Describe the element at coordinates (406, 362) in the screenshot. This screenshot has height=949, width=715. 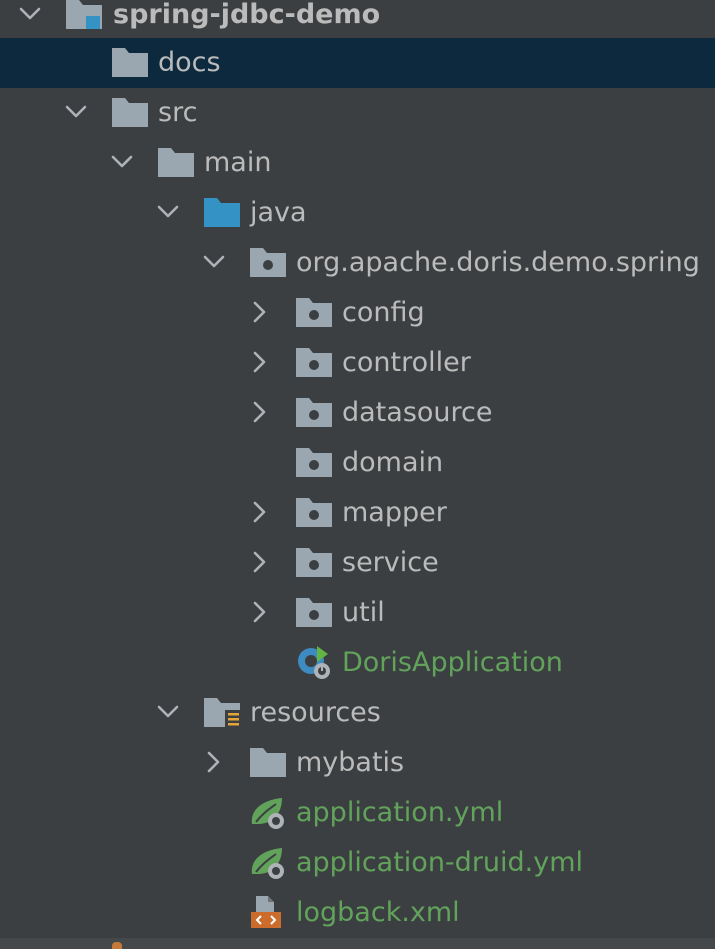
I see `tree-label-controller: controller` at that location.